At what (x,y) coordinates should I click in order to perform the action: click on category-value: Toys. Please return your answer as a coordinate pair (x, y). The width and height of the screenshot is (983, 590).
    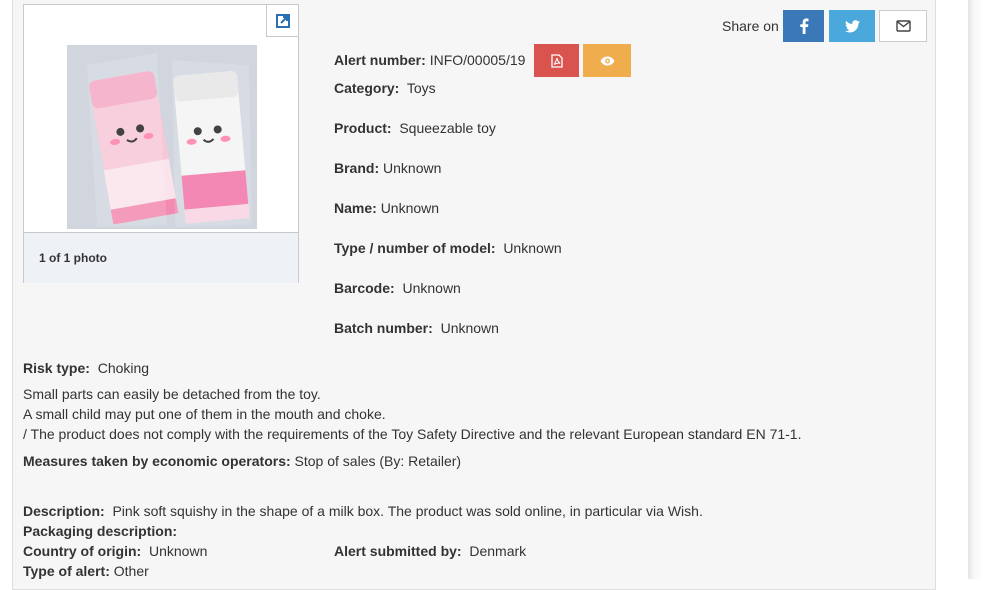
    Looking at the image, I should click on (421, 88).